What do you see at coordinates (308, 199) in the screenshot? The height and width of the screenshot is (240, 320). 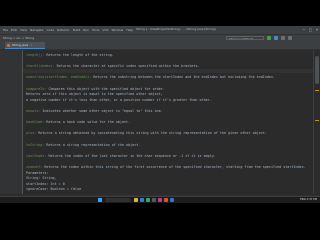 I see `system-tray: ENG 2:47 PM` at bounding box center [308, 199].